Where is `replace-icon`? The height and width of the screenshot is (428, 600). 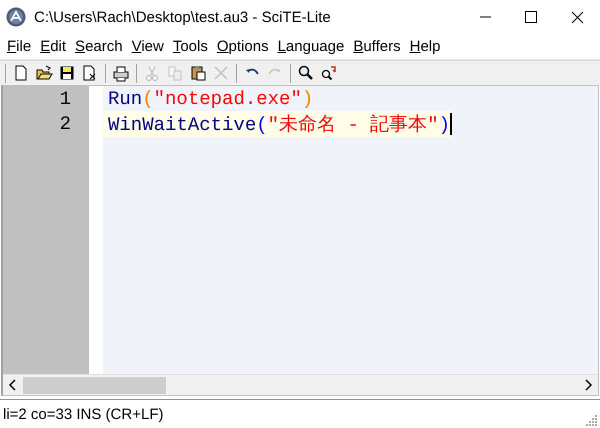
replace-icon is located at coordinates (329, 73).